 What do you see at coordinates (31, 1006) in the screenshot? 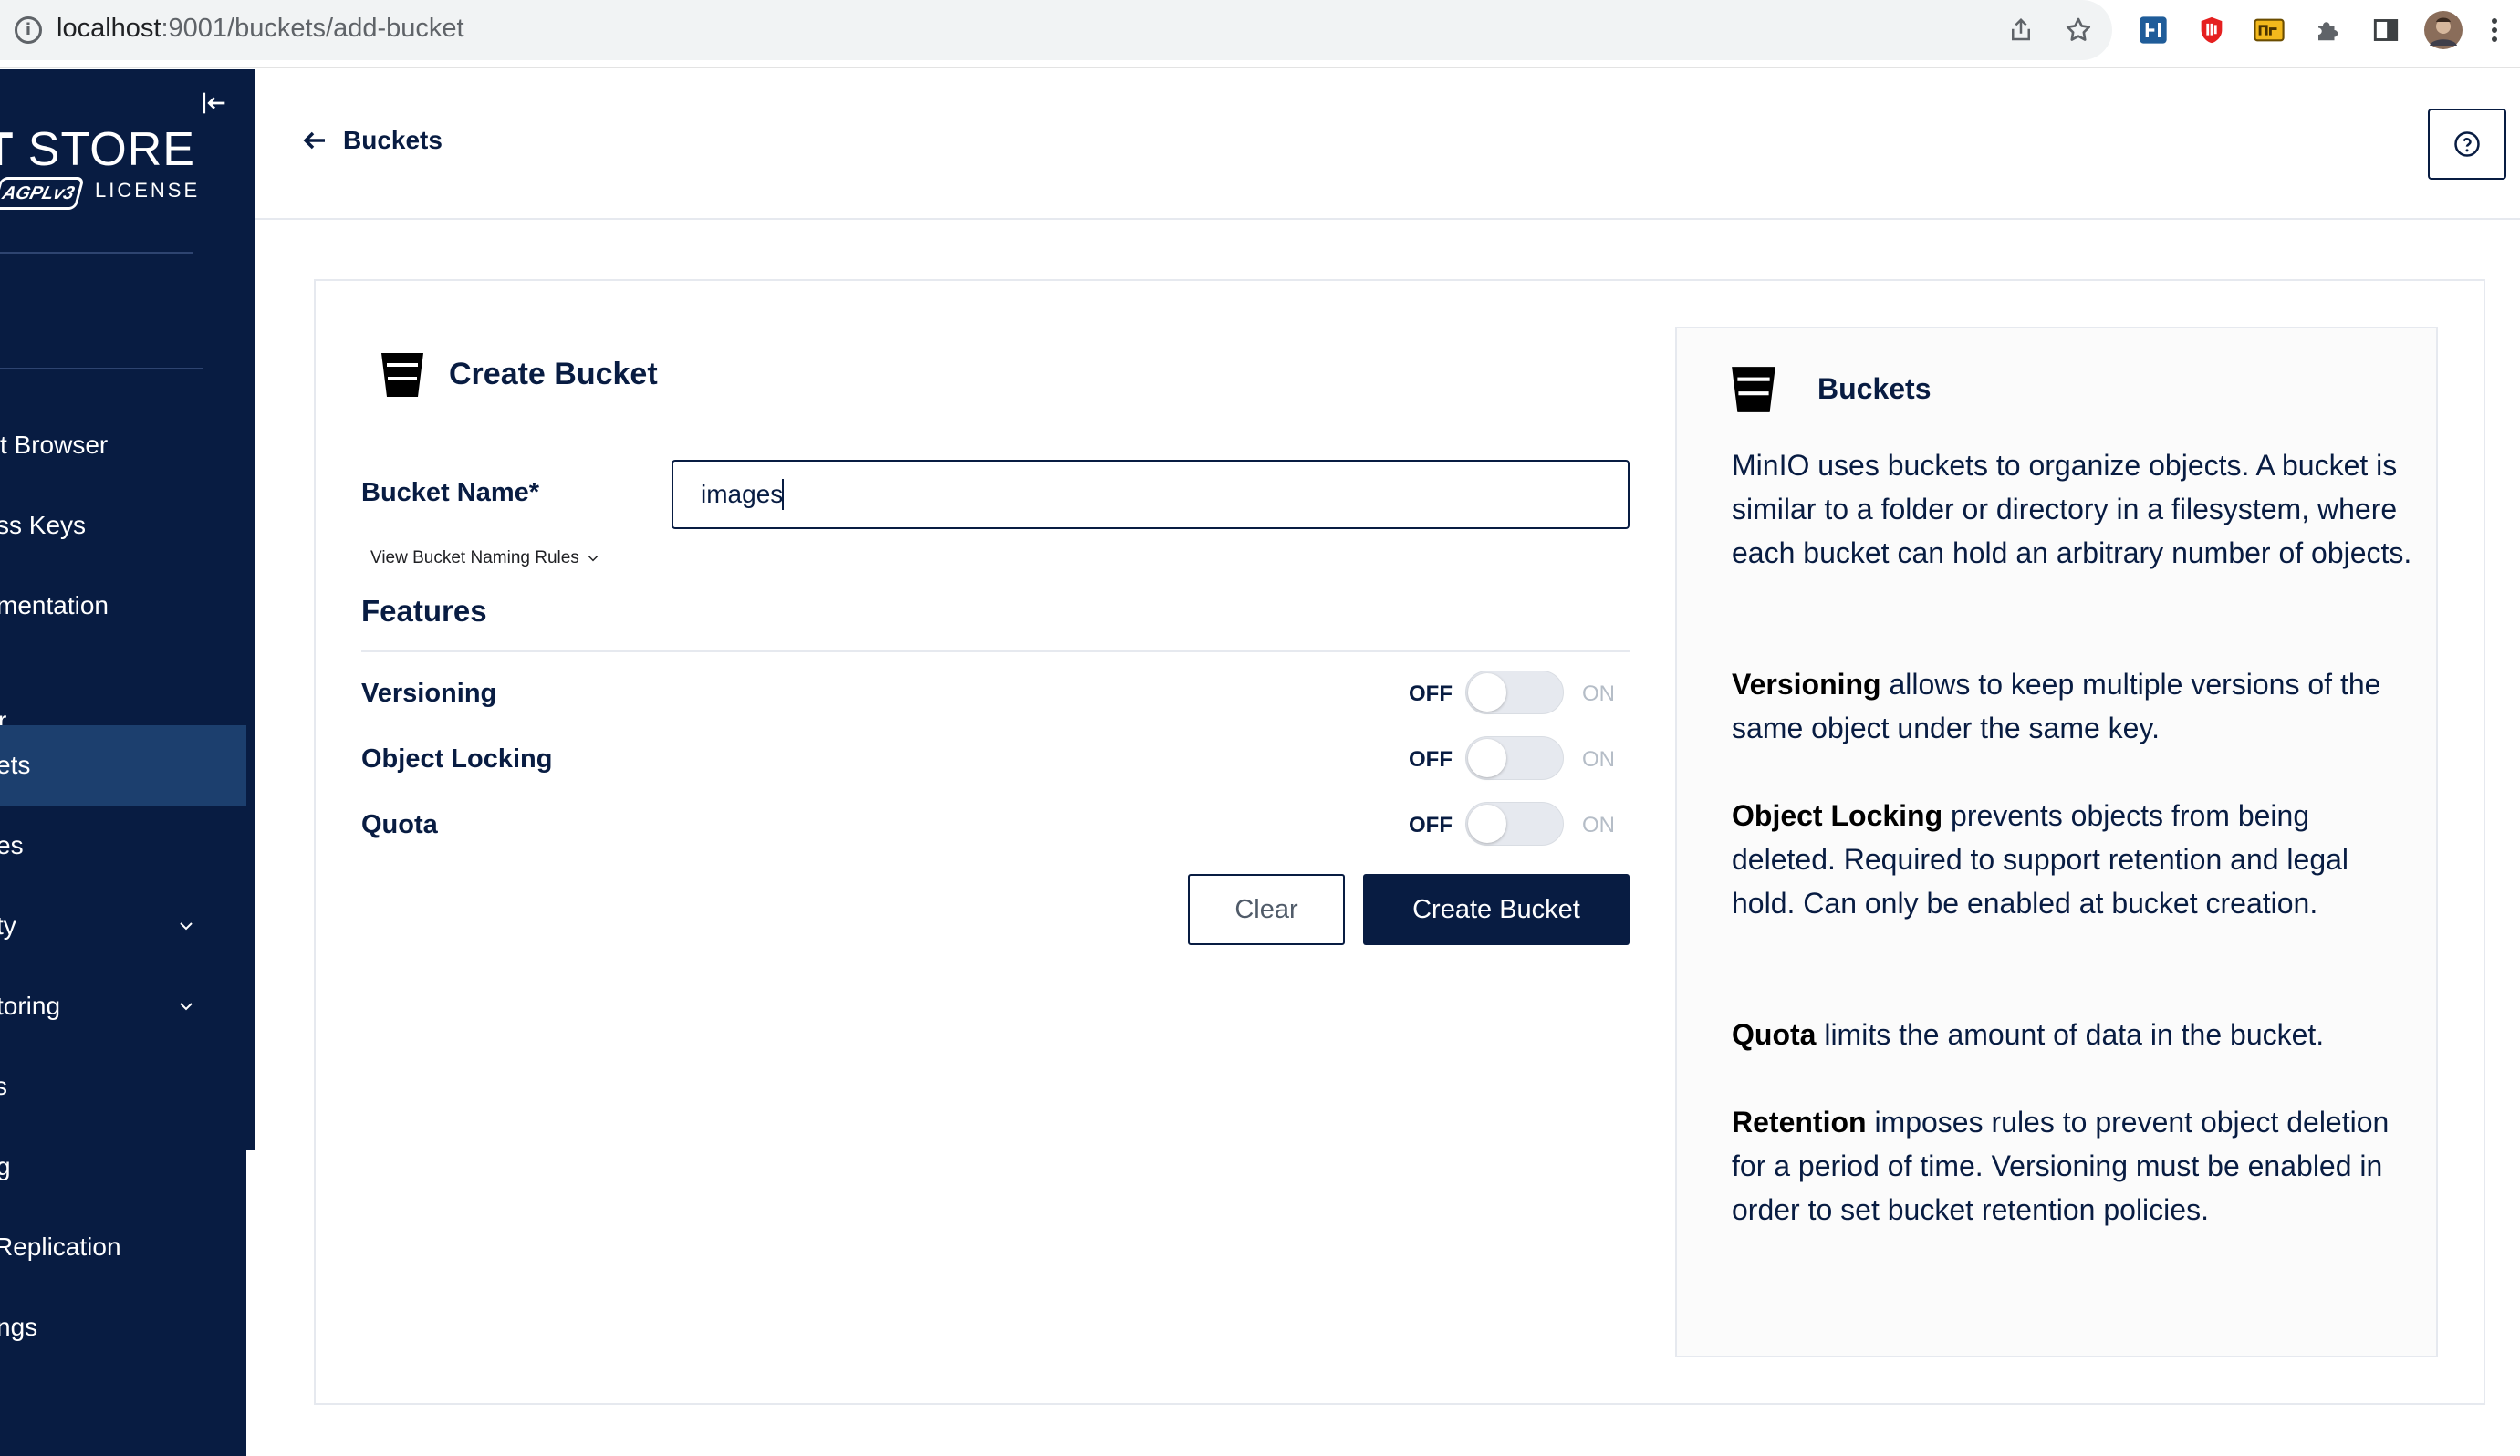
I see `sidebar-item-label: toring` at bounding box center [31, 1006].